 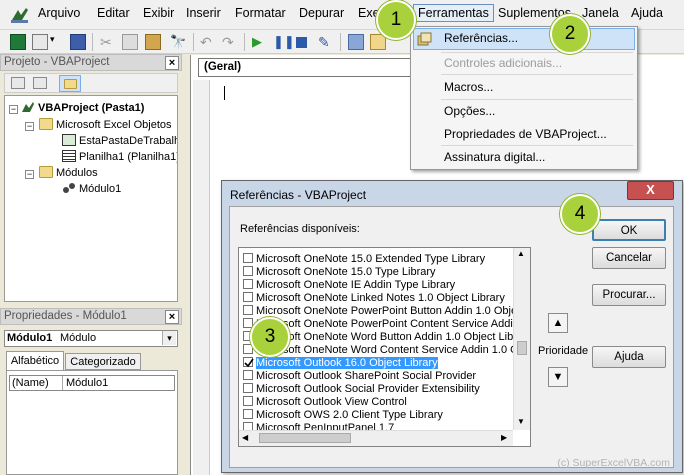 What do you see at coordinates (203, 13) in the screenshot?
I see `menu-inserir: Inserir` at bounding box center [203, 13].